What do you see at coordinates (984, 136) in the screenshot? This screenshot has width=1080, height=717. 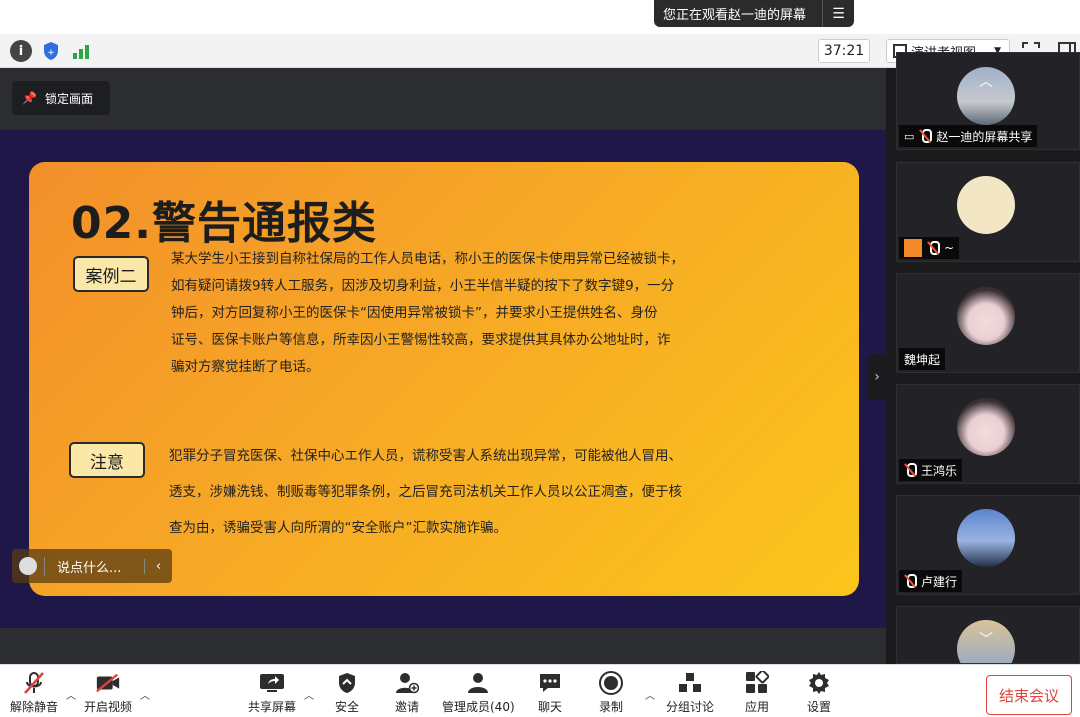 I see `participant-name: 赵一迪的屏幕共享` at bounding box center [984, 136].